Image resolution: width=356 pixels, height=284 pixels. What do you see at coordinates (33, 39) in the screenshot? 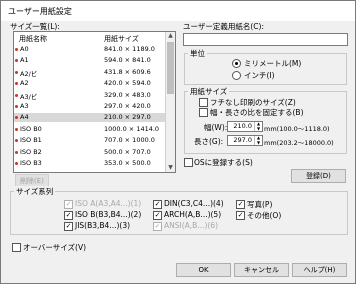
I see `column-header-name: 用紙名称` at bounding box center [33, 39].